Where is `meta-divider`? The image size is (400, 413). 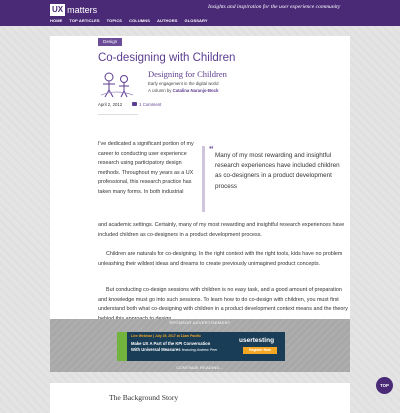 meta-divider is located at coordinates (118, 114).